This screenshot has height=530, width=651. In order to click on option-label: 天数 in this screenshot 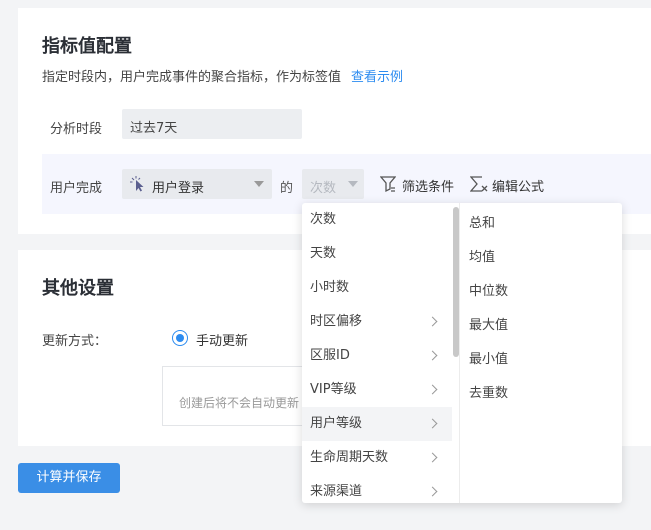, I will do `click(323, 253)`.